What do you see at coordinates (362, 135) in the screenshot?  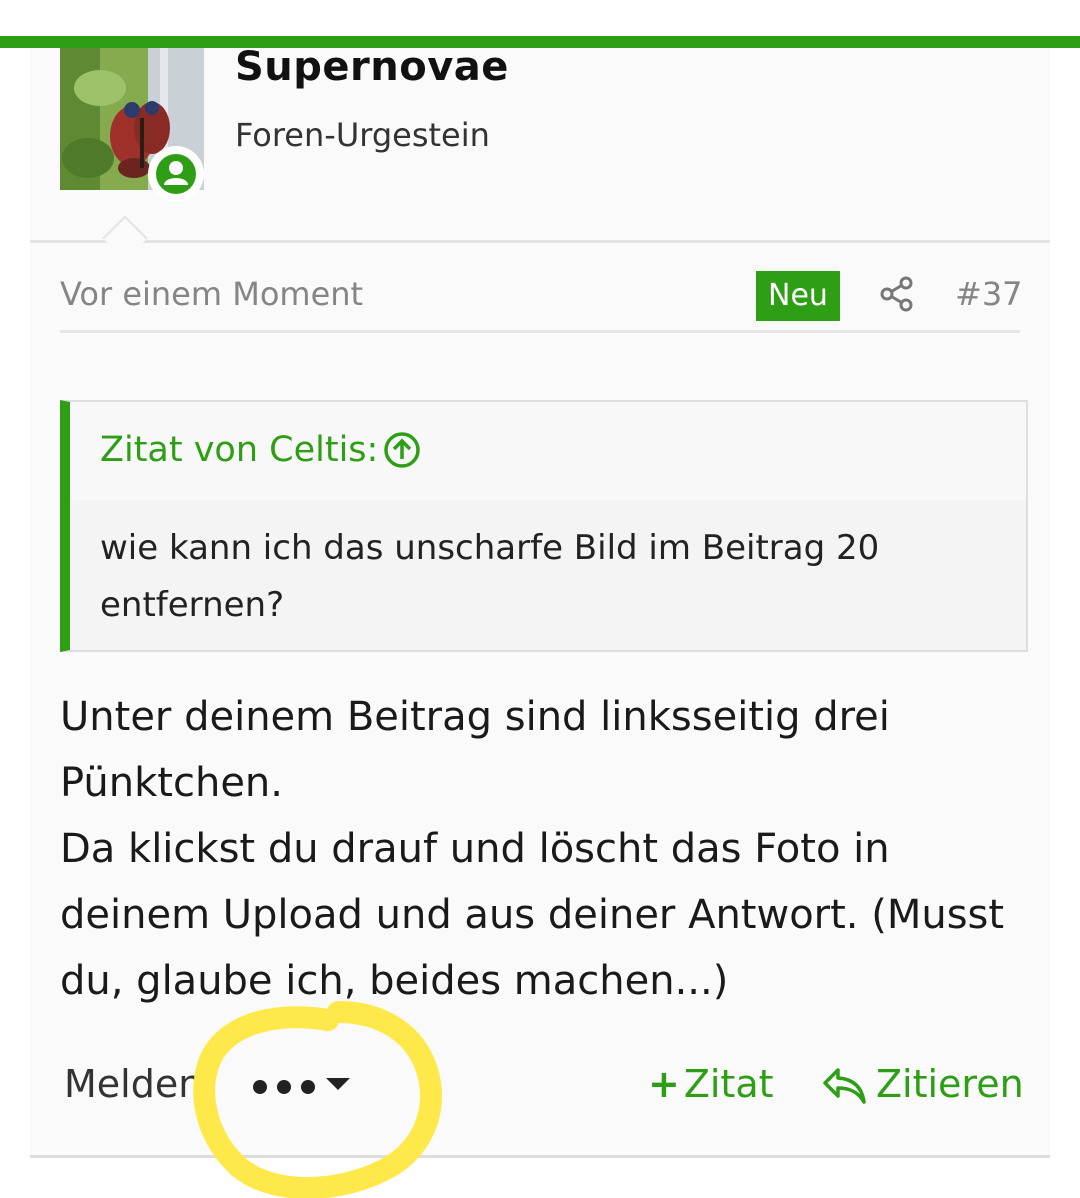 I see `author-title: Foren-Urgestein` at bounding box center [362, 135].